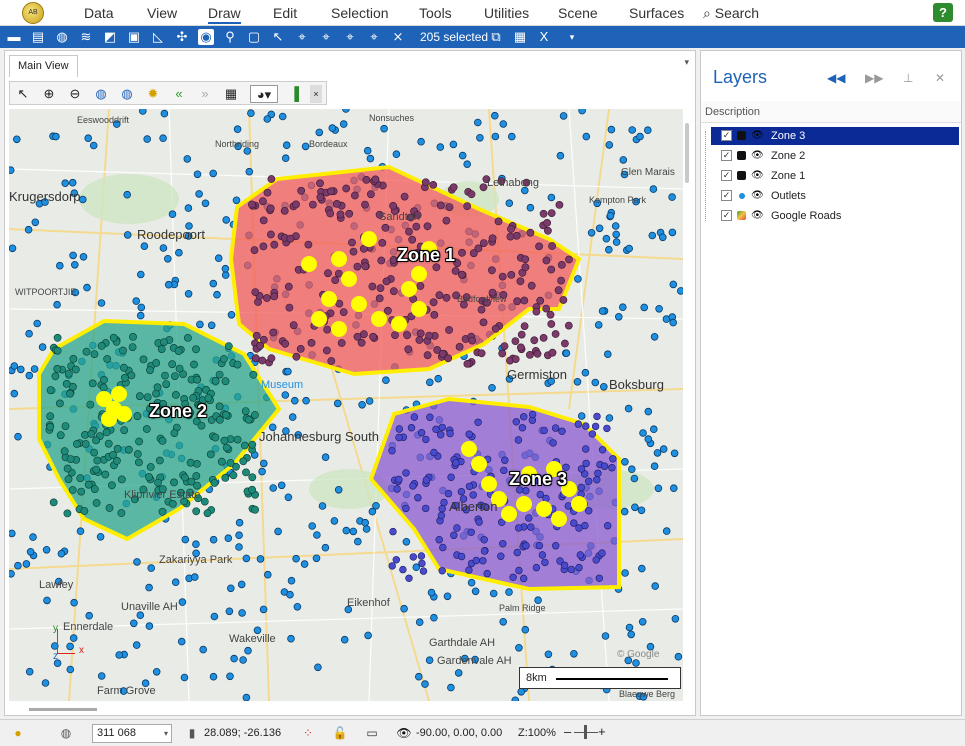 This screenshot has width=965, height=746. I want to click on table-icon: ▦, so click(520, 37).